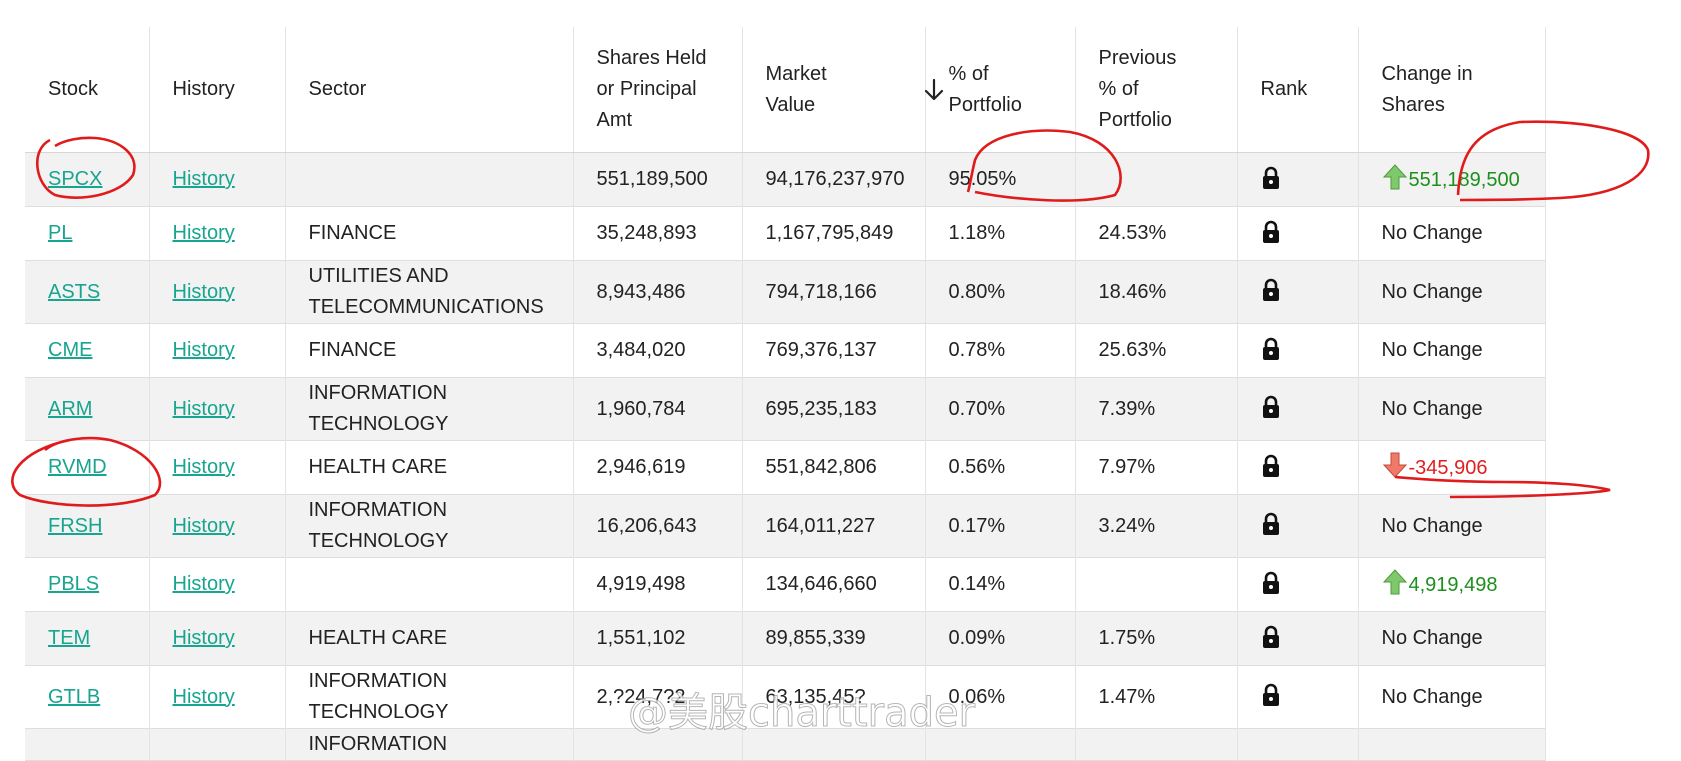 The height and width of the screenshot is (761, 1681). I want to click on cell-shares: 3,484,020, so click(658, 350).